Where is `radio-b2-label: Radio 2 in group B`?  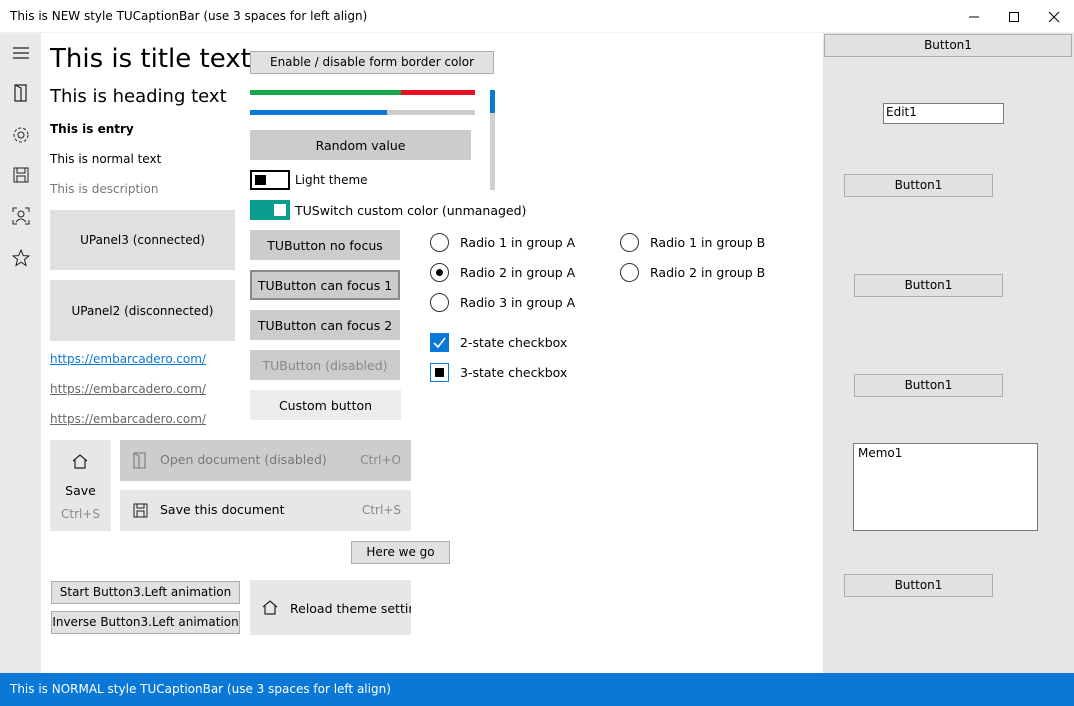 radio-b2-label: Radio 2 in group B is located at coordinates (708, 272).